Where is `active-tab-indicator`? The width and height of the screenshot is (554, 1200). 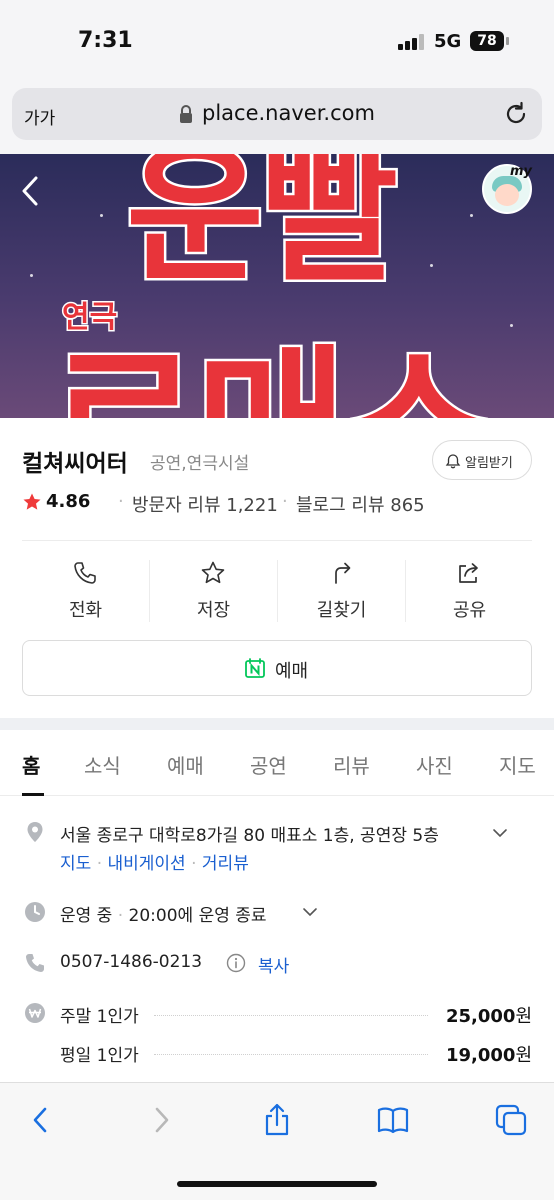
active-tab-indicator is located at coordinates (33, 794).